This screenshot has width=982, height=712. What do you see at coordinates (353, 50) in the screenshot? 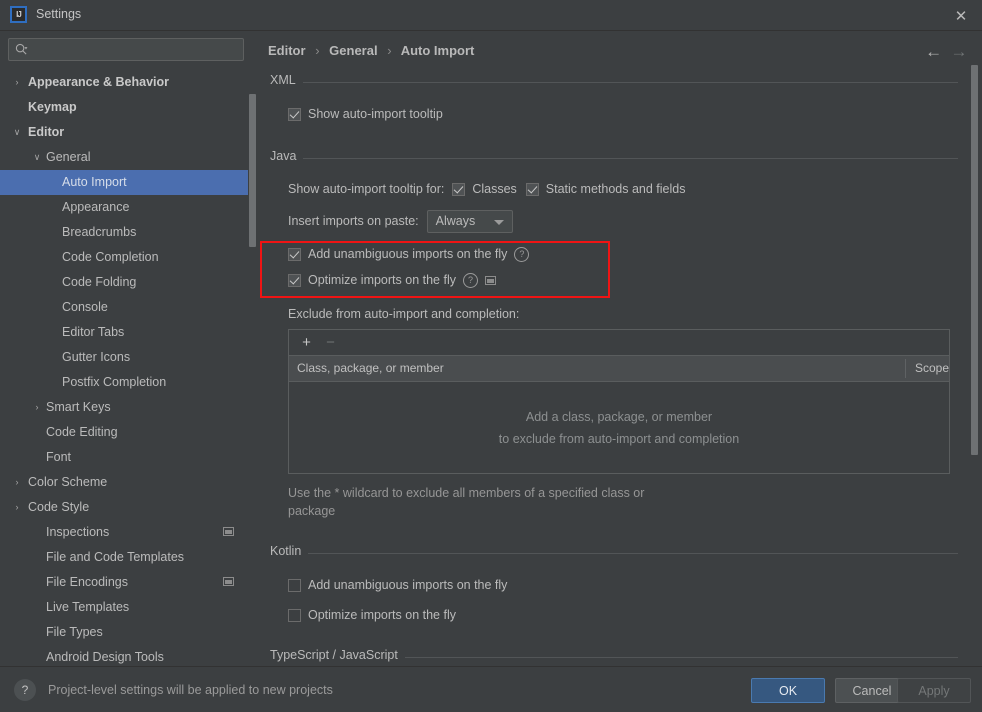
I see `breadcrumb-general: General` at bounding box center [353, 50].